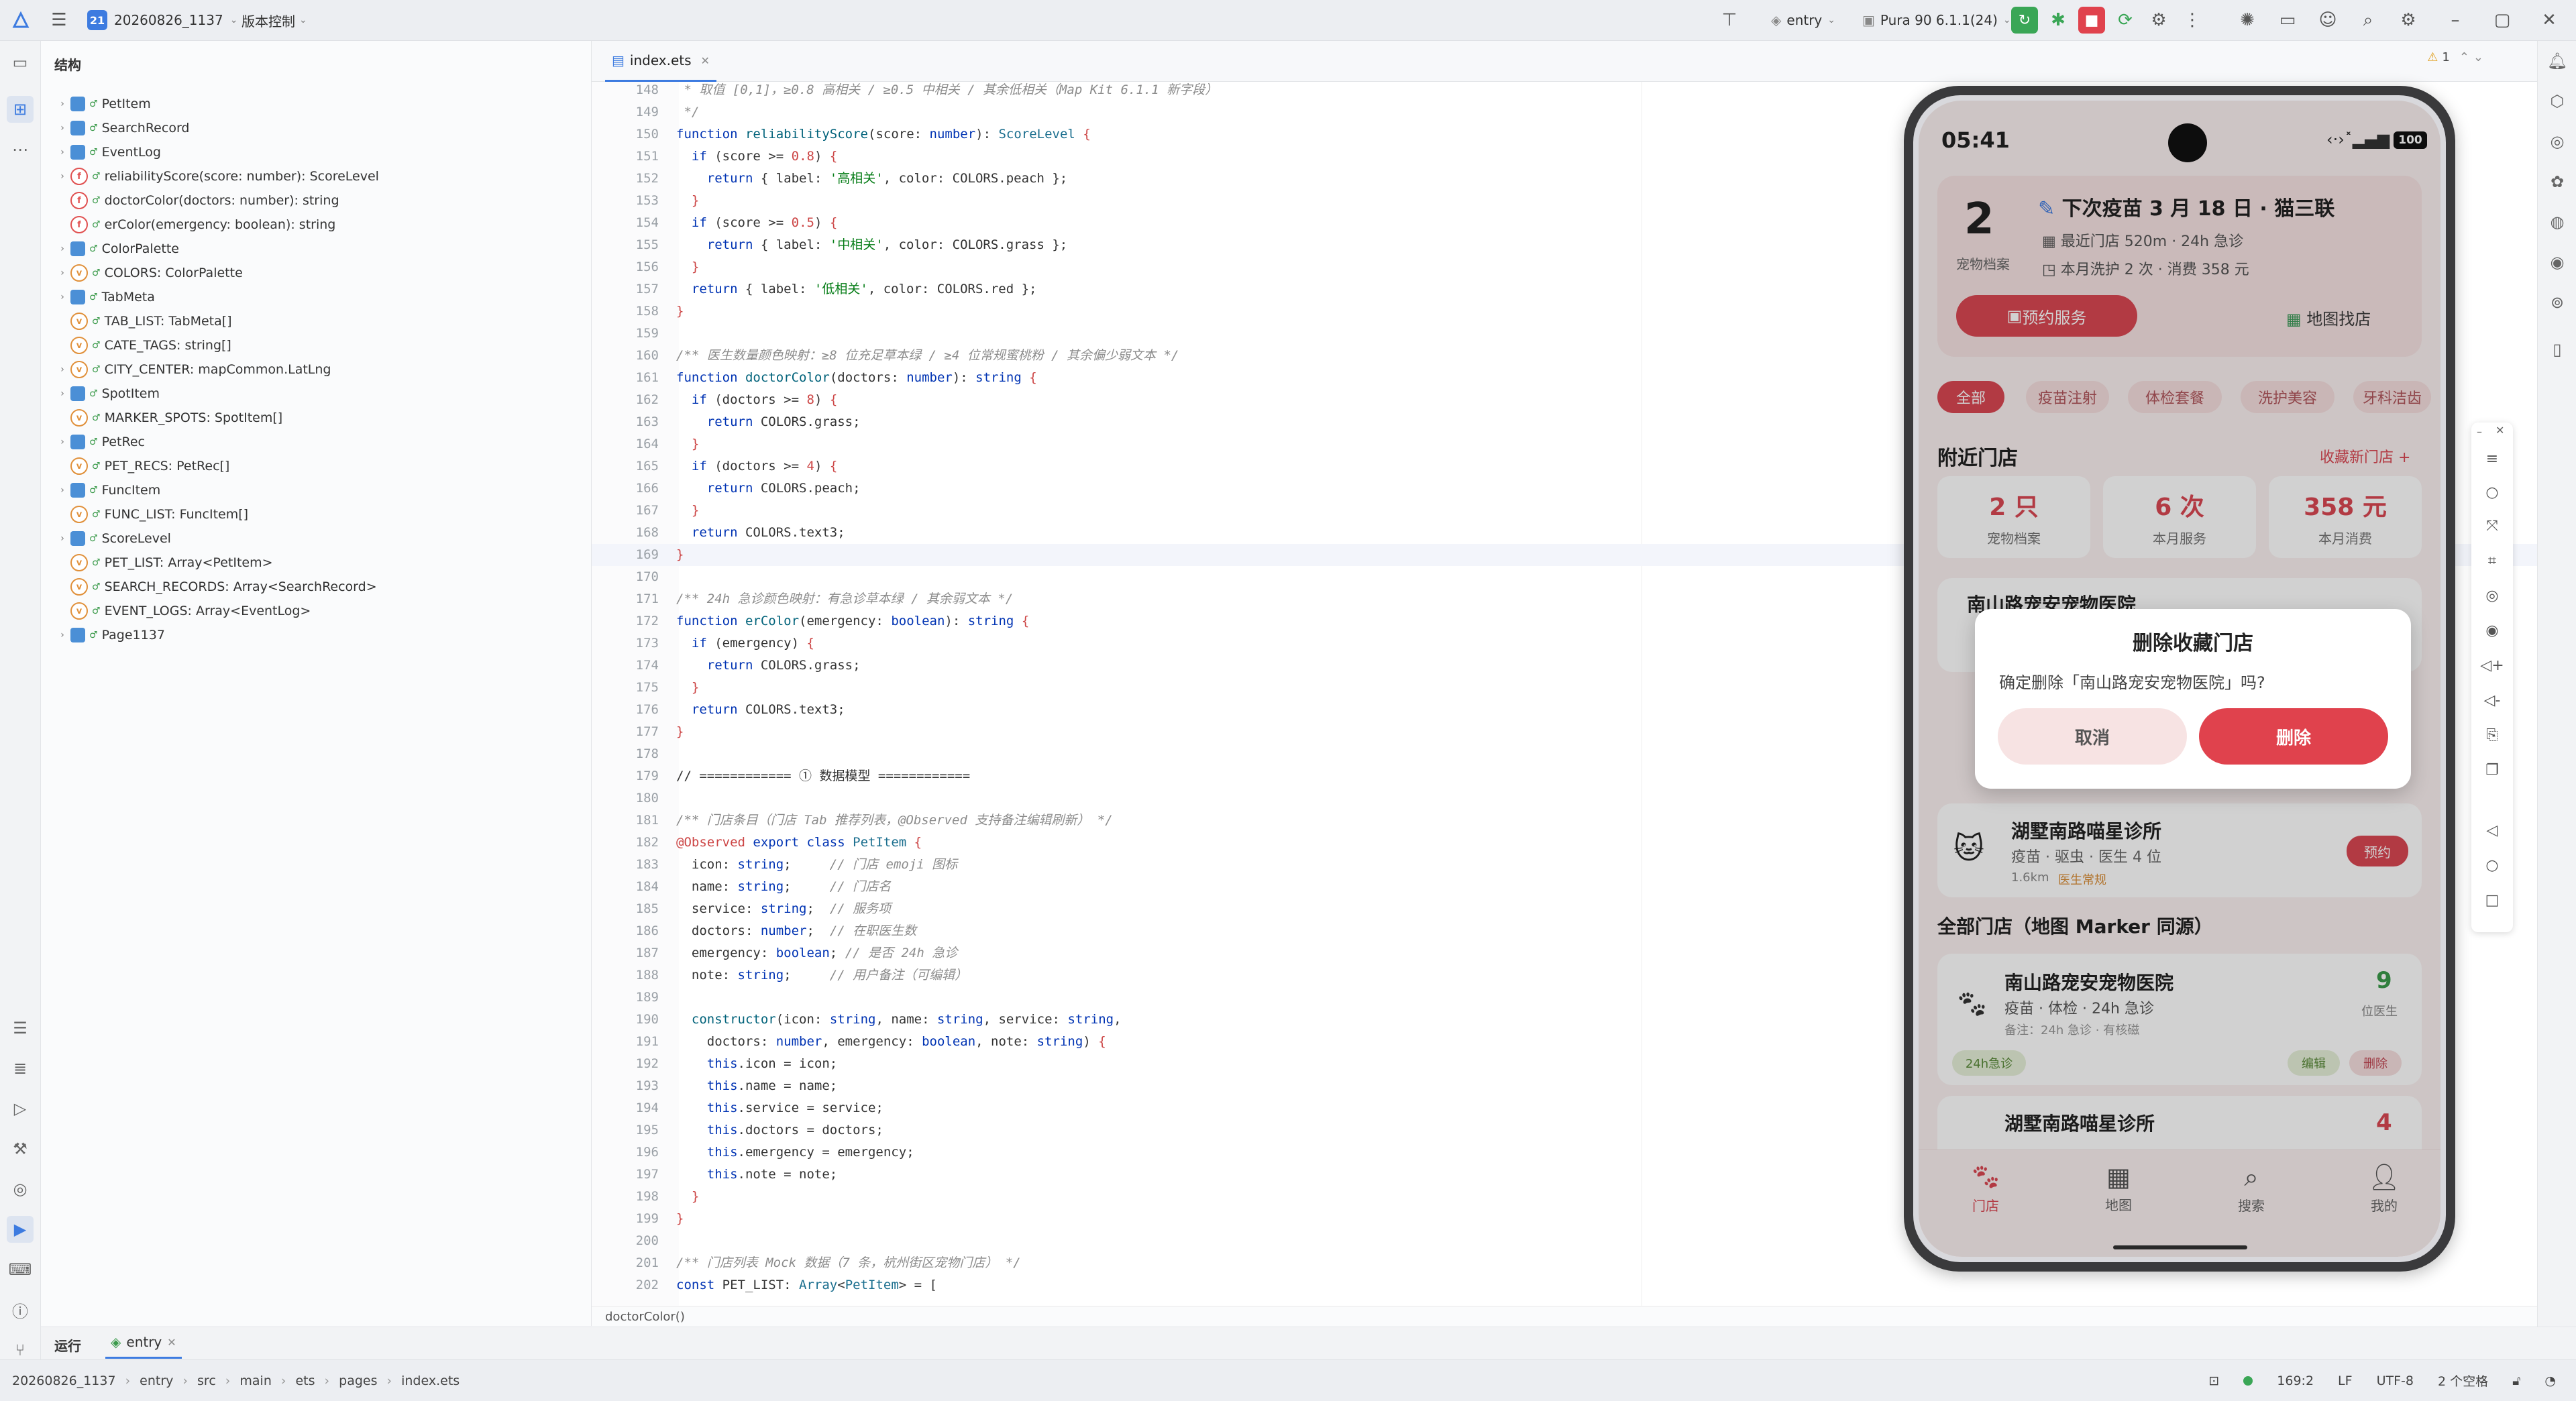 The image size is (2576, 1401). Describe the element at coordinates (2345, 1381) in the screenshot. I see `line-separator: LF` at that location.